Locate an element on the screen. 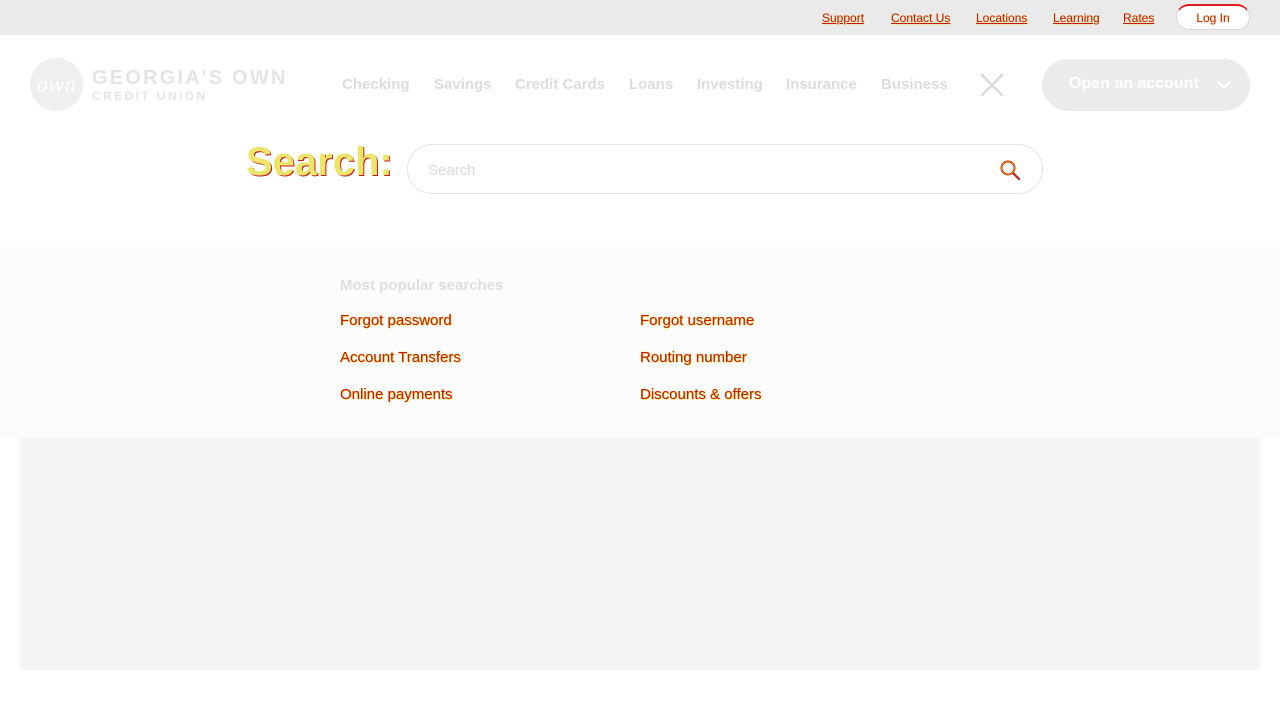 This screenshot has height=720, width=1280. close-icon is located at coordinates (992, 85).